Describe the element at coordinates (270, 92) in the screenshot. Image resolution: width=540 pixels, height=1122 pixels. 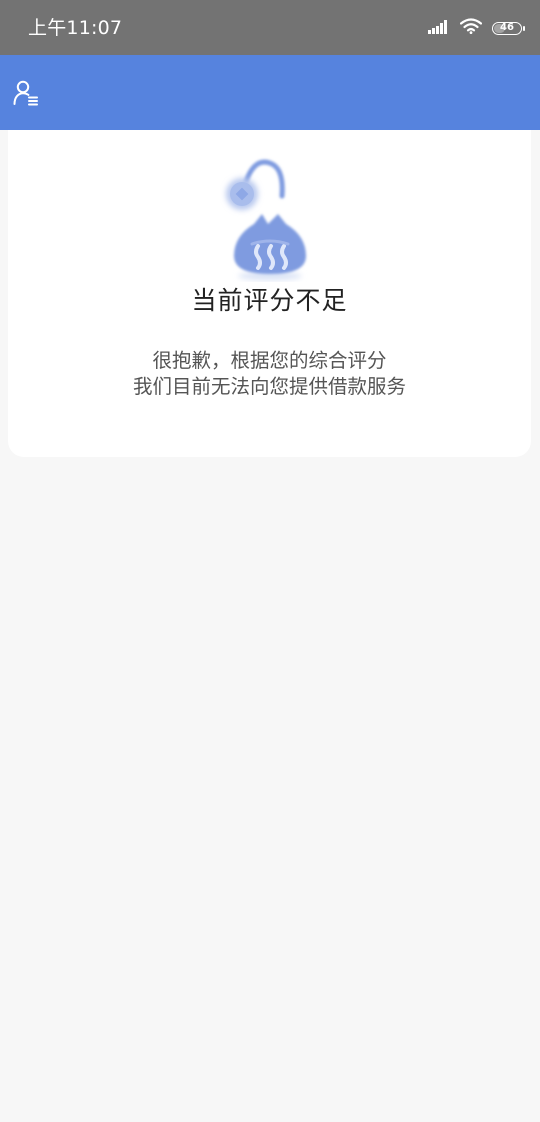
I see `app-bar` at that location.